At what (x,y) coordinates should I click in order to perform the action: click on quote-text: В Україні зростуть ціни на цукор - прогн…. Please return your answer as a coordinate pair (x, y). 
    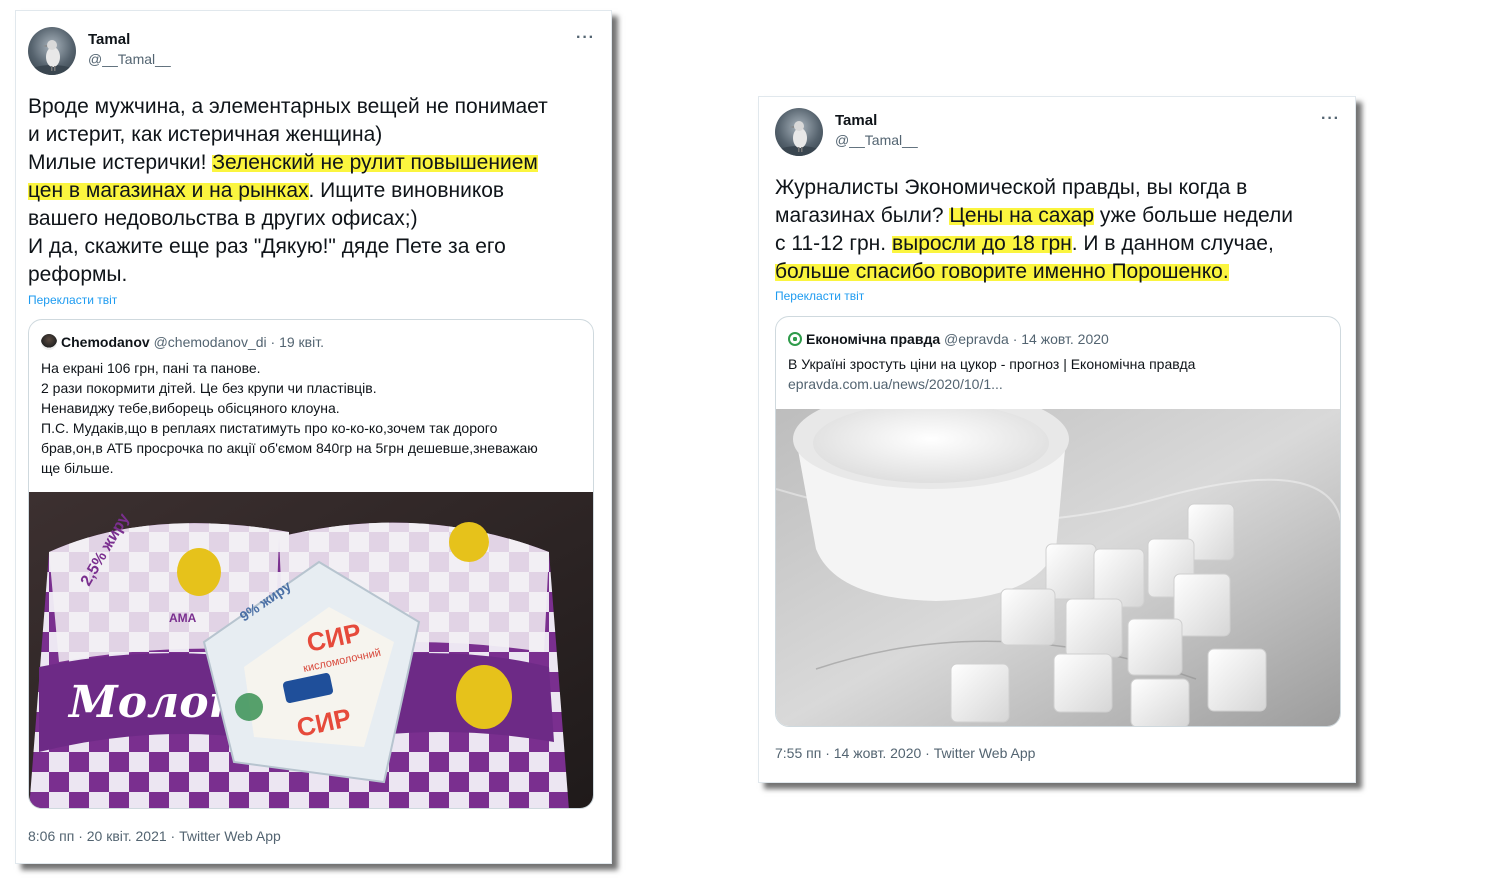
    Looking at the image, I should click on (1060, 374).